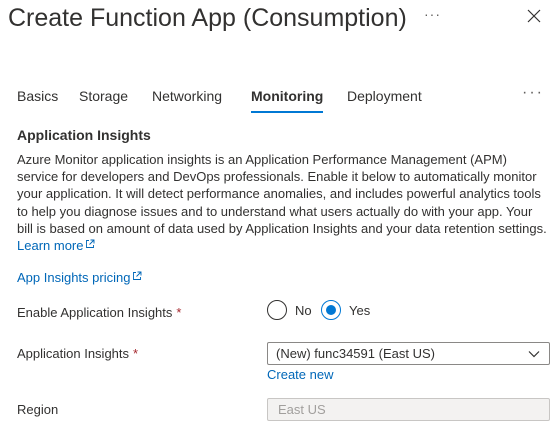  What do you see at coordinates (303, 310) in the screenshot?
I see `radio-no-label: No` at bounding box center [303, 310].